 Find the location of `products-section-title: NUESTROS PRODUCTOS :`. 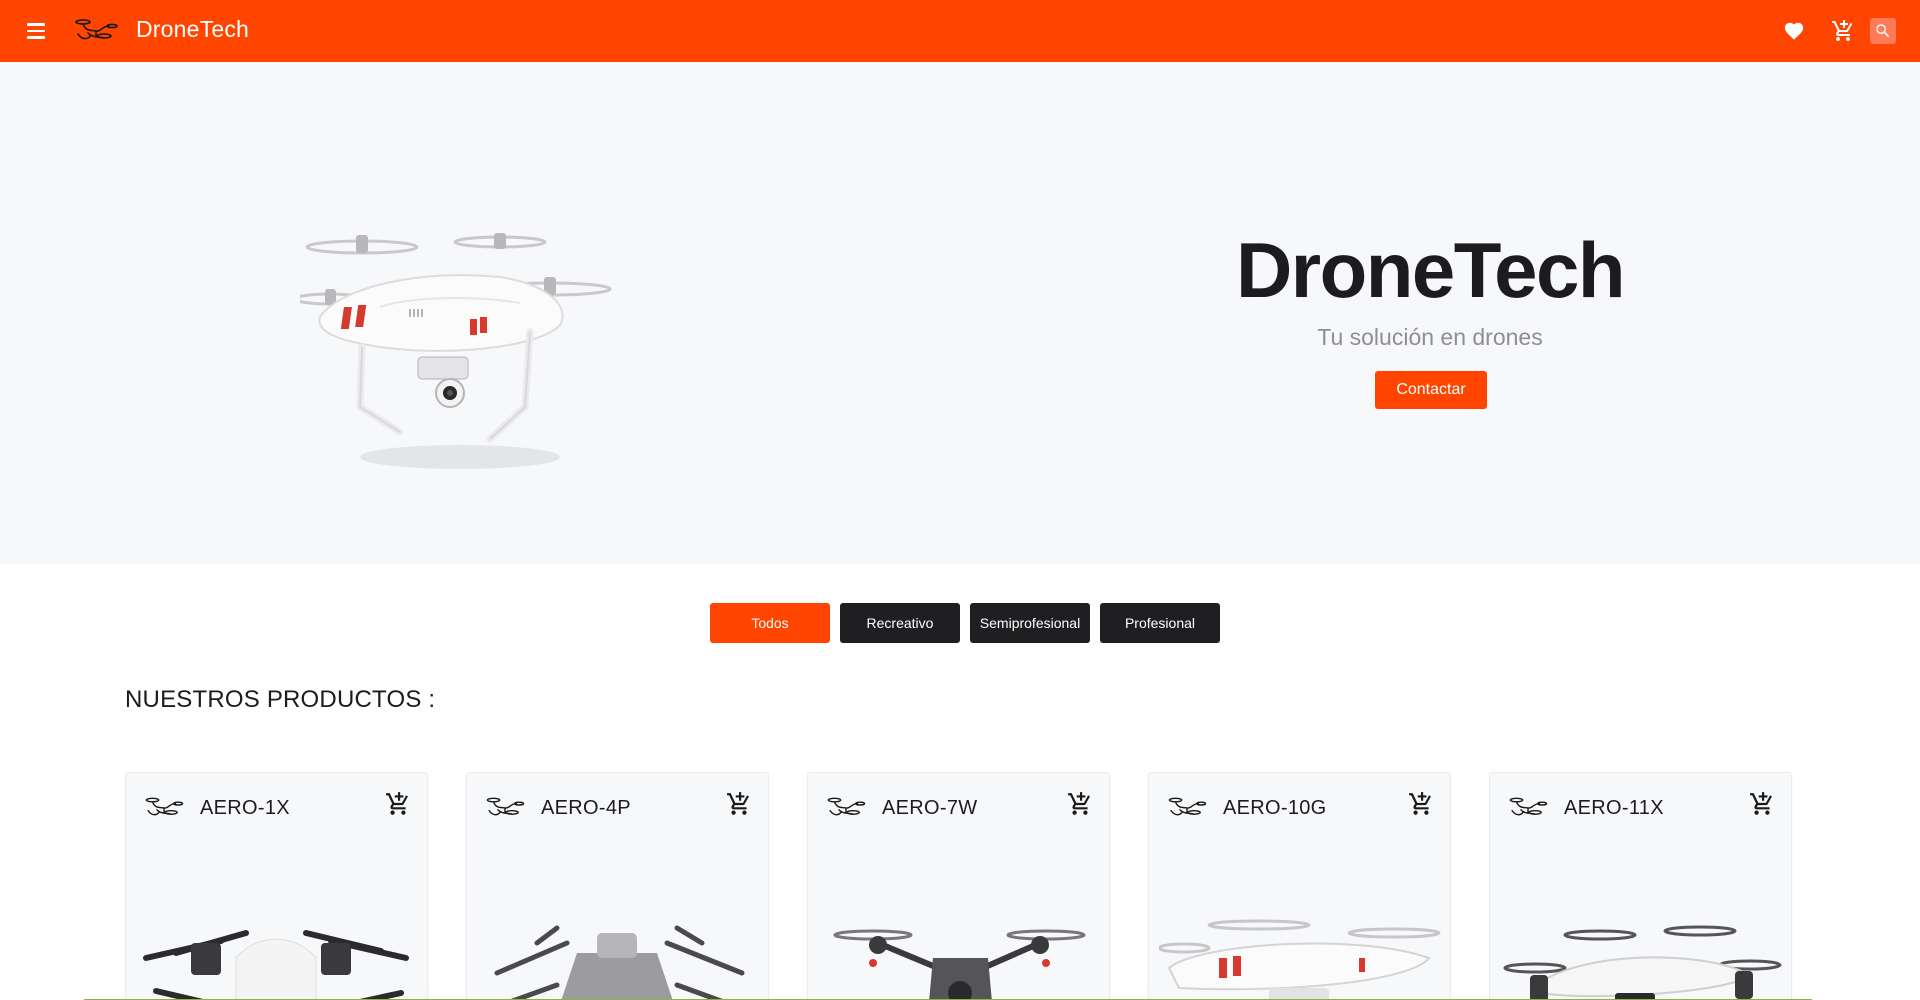

products-section-title: NUESTROS PRODUCTOS : is located at coordinates (280, 699).